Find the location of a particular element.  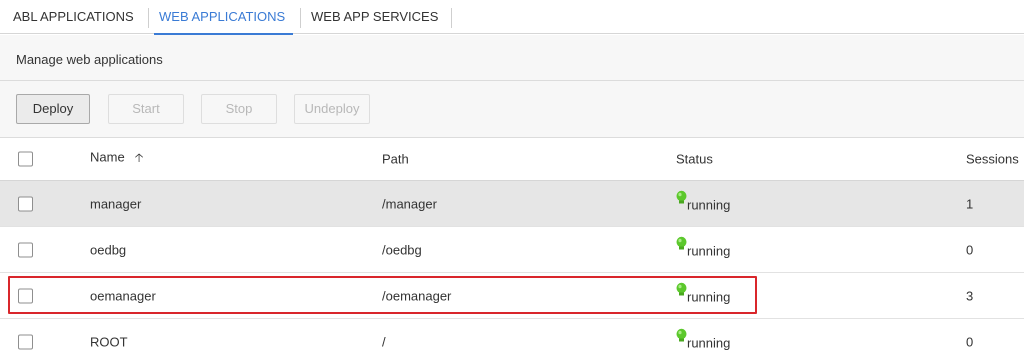

tab-web-app-services: WEB APP SERVICES is located at coordinates (374, 17).